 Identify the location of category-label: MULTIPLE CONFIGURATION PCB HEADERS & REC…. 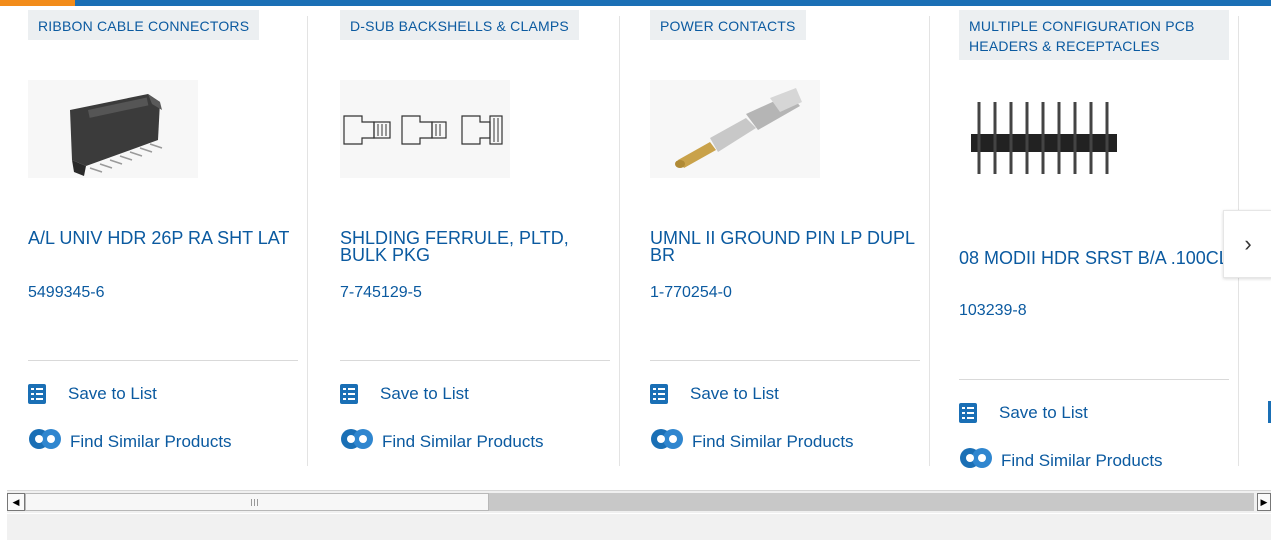
(1094, 35).